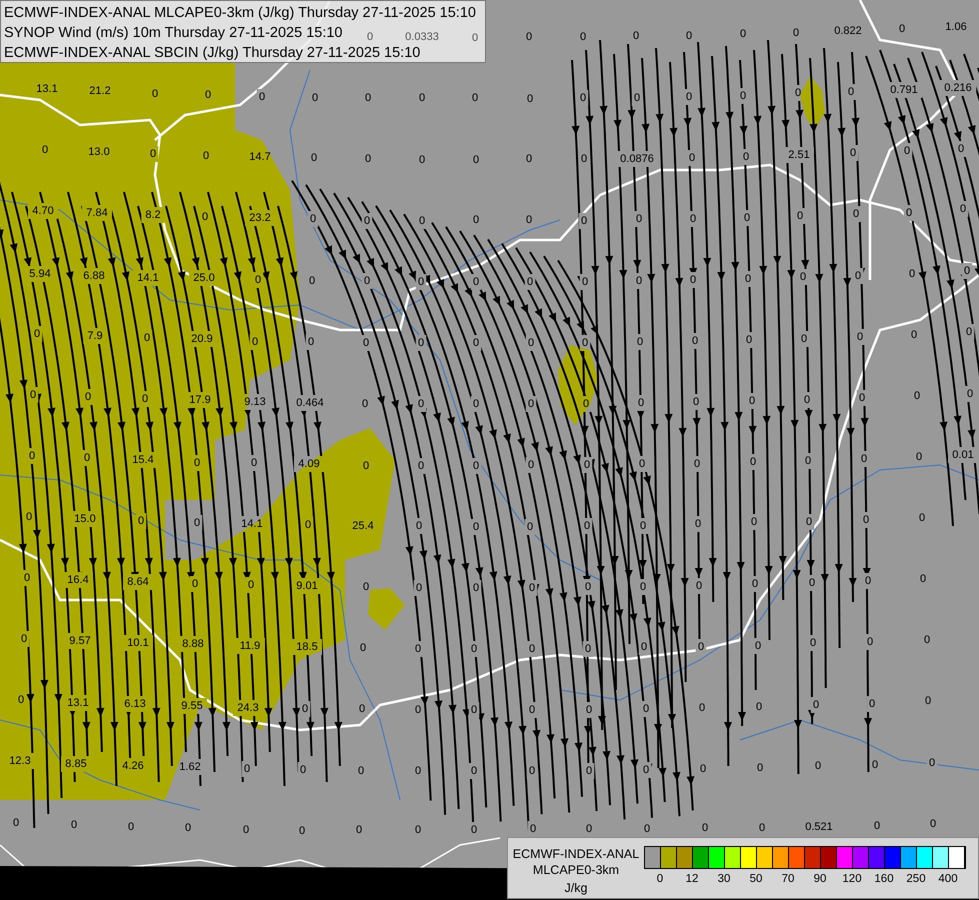 The height and width of the screenshot is (900, 979). What do you see at coordinates (204, 278) in the screenshot?
I see `station-value: 25.0` at bounding box center [204, 278].